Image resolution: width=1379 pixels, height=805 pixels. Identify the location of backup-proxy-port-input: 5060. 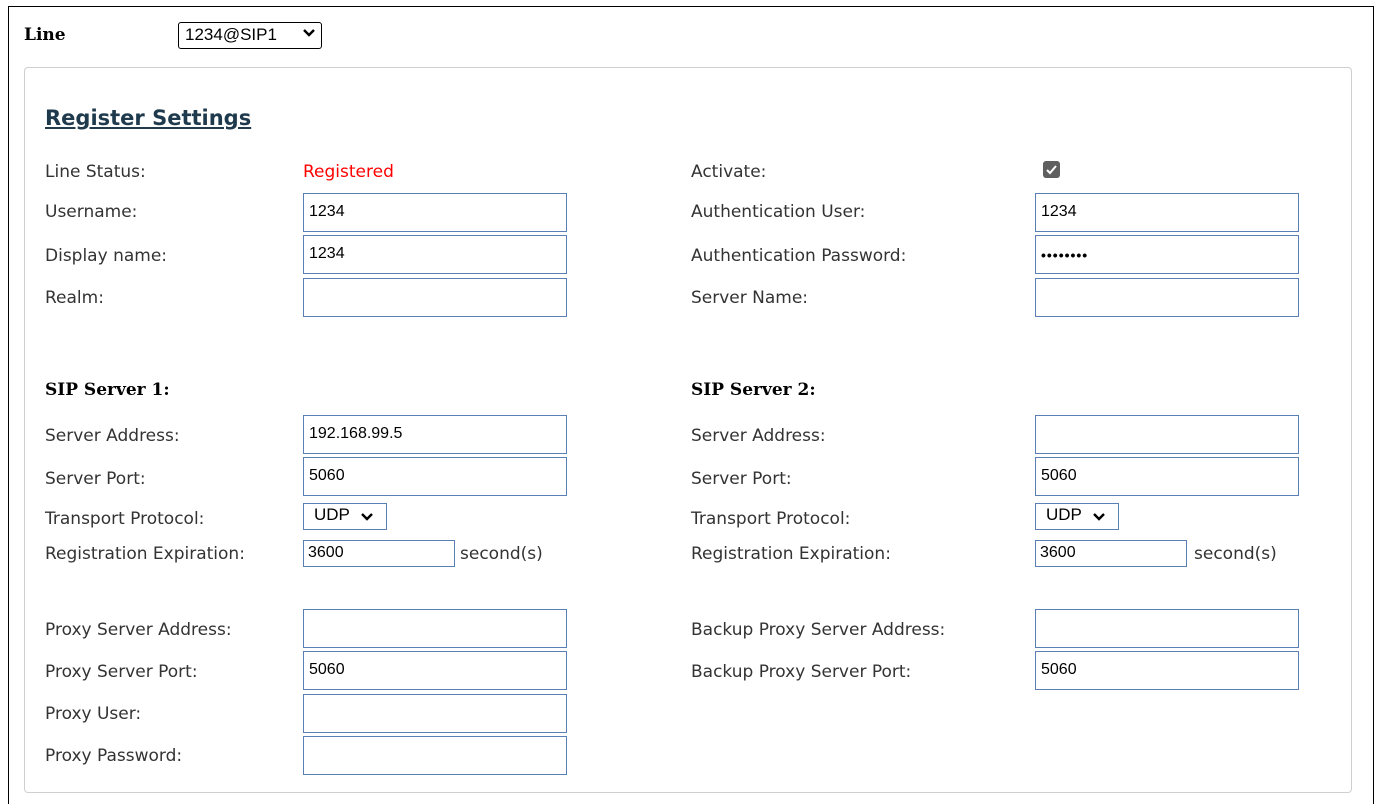
(1167, 670).